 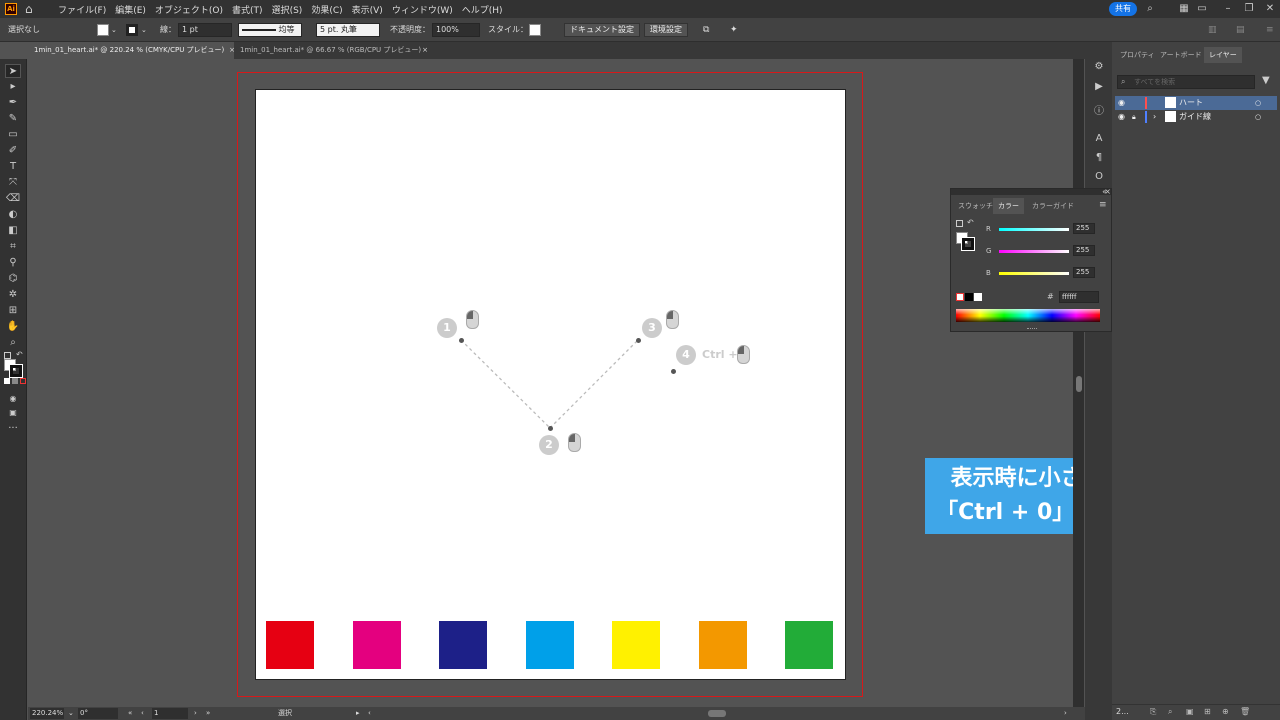 What do you see at coordinates (132, 30) in the screenshot?
I see `stroke-swatch` at bounding box center [132, 30].